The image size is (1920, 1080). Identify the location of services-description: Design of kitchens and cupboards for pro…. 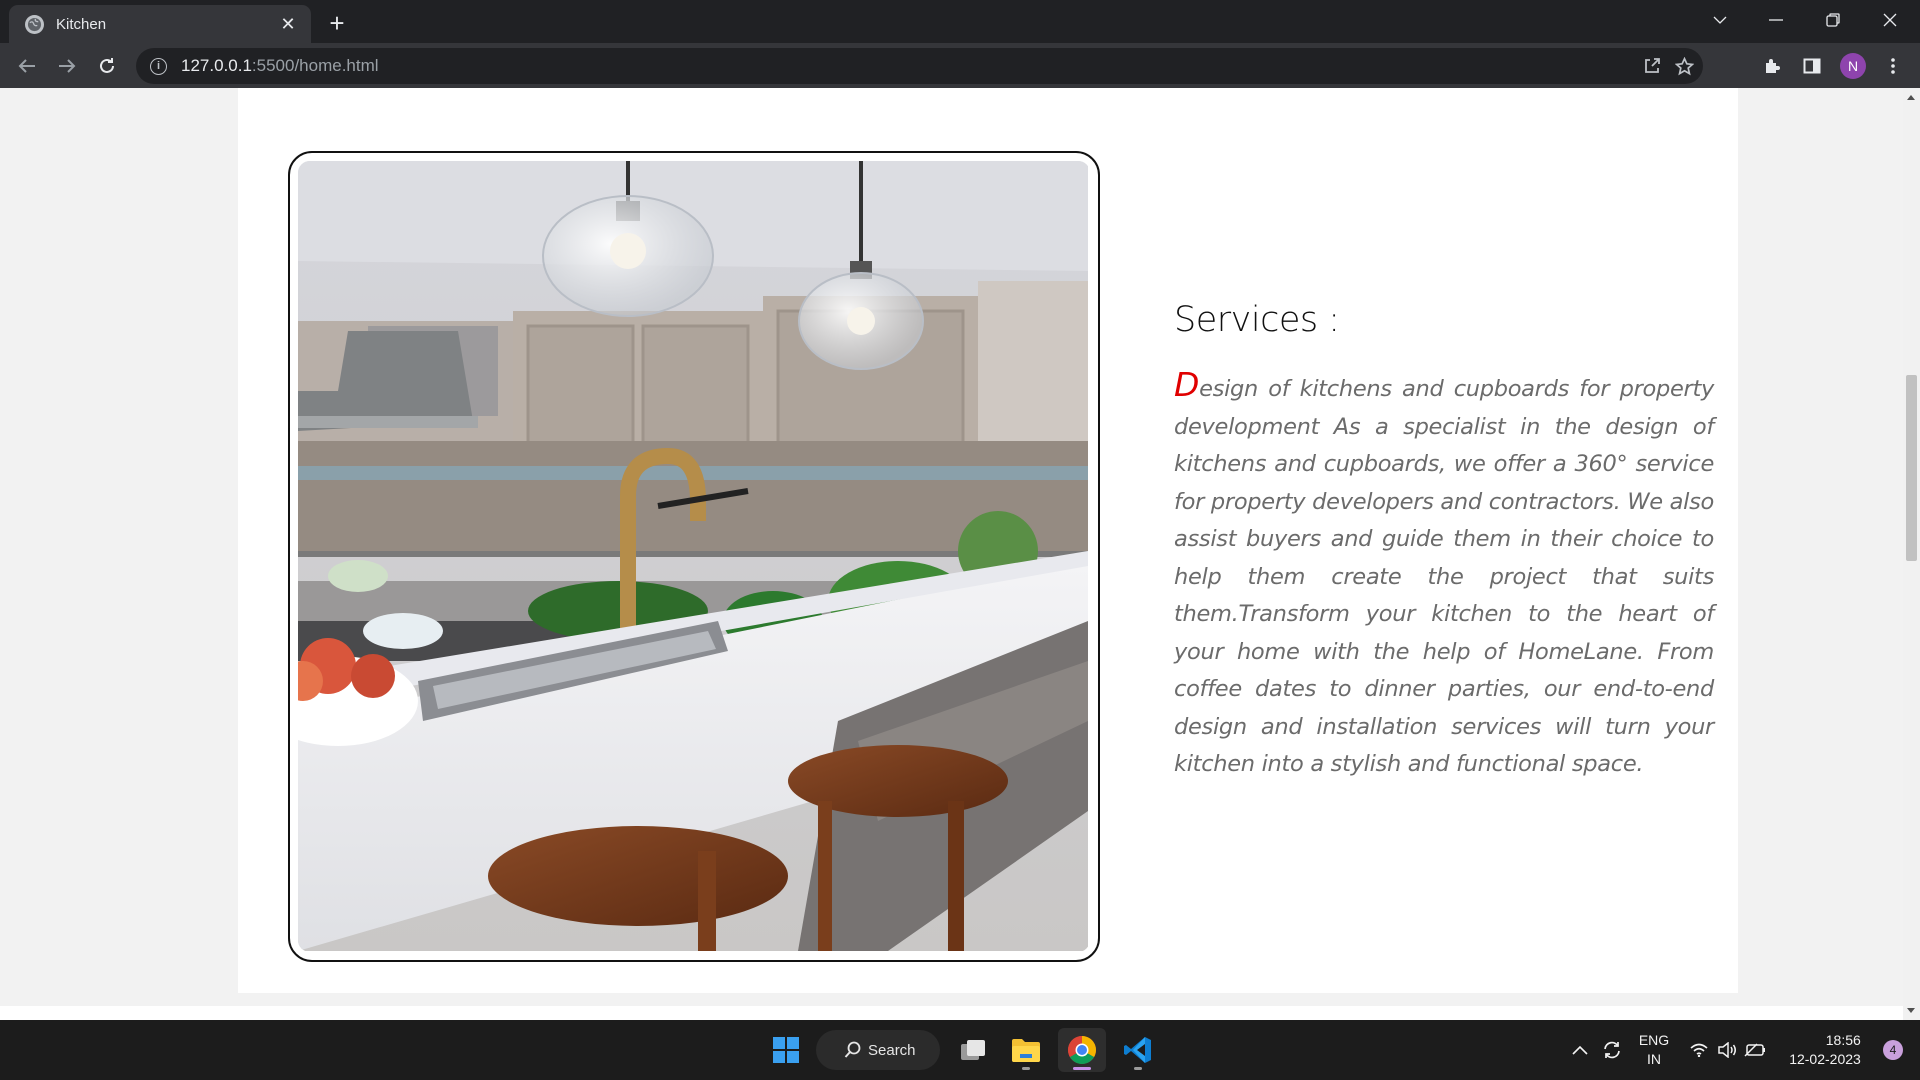
(1444, 575).